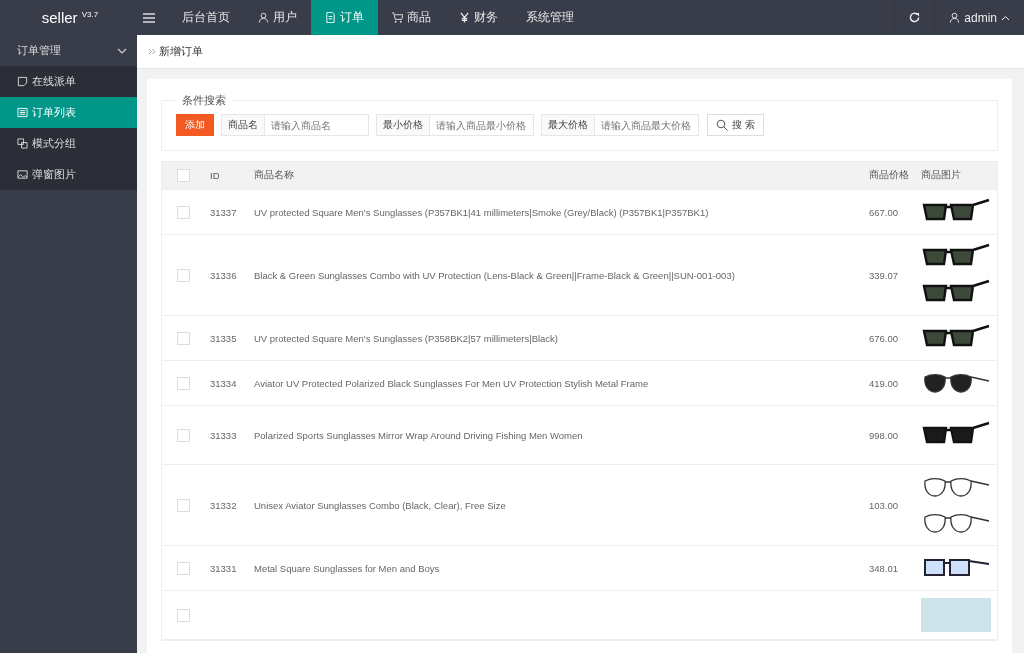 The image size is (1024, 653). I want to click on table-cell: UV protected Square Men's Sunglasses (P357BK1|41 millimeters|Smoke (Grey/Black) (P357BK1|P357BK1), so click(481, 212).